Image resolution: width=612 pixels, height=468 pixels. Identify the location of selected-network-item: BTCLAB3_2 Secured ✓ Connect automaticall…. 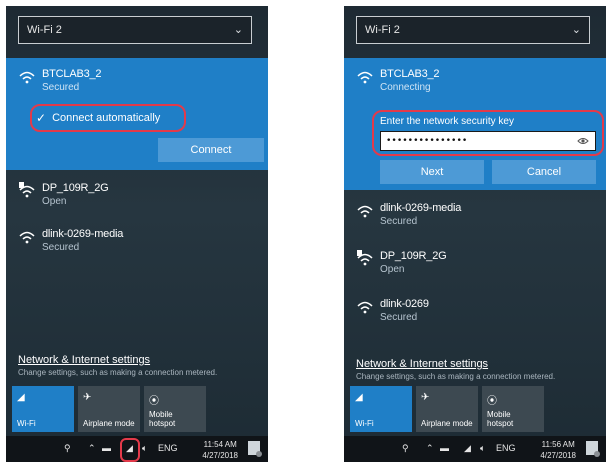
(137, 114).